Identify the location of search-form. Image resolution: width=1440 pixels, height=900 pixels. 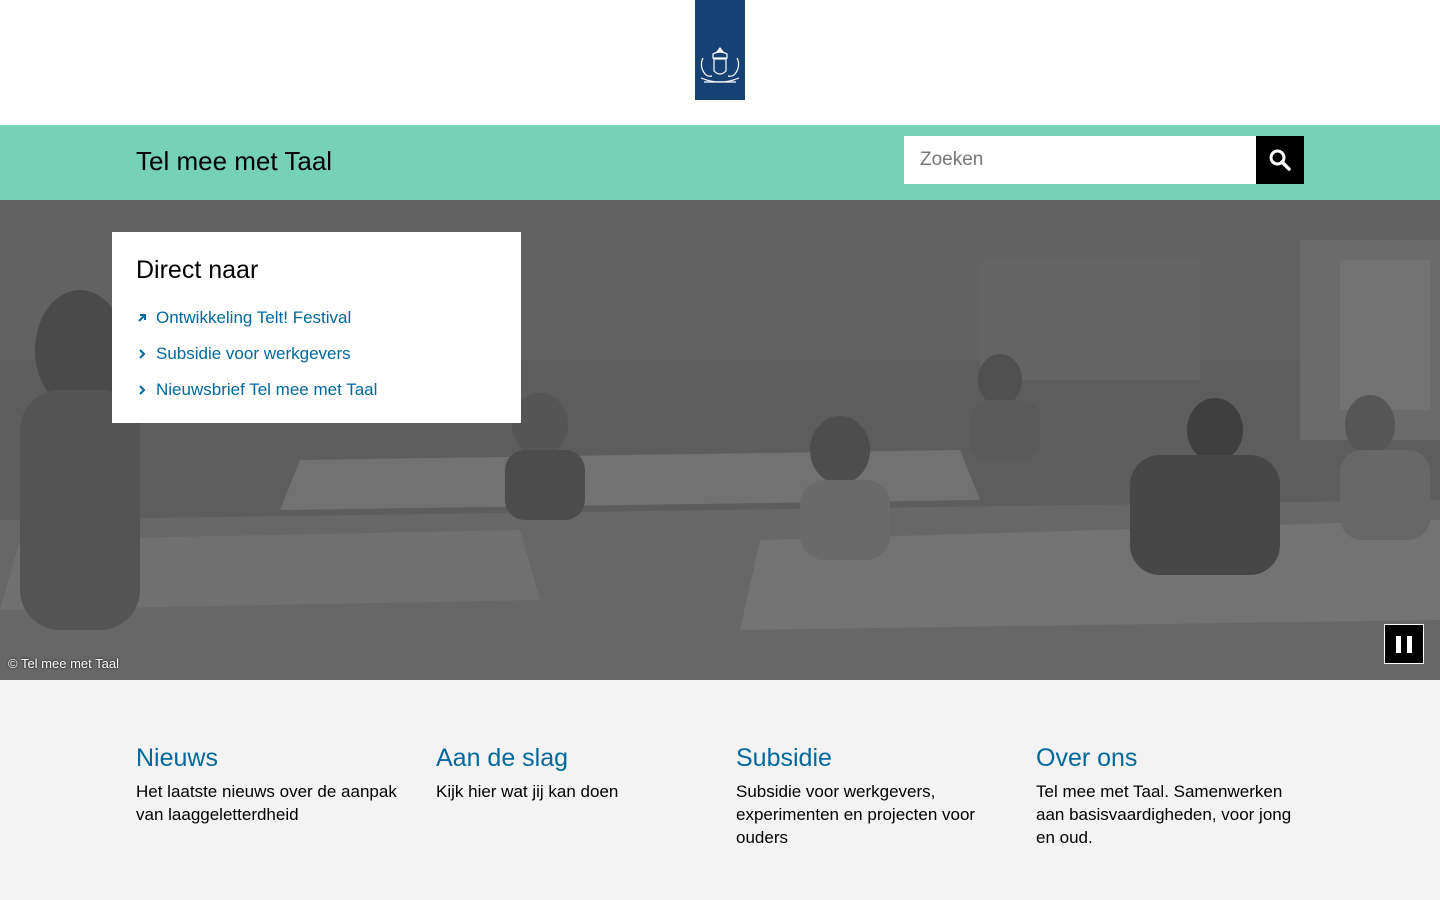
(1104, 160).